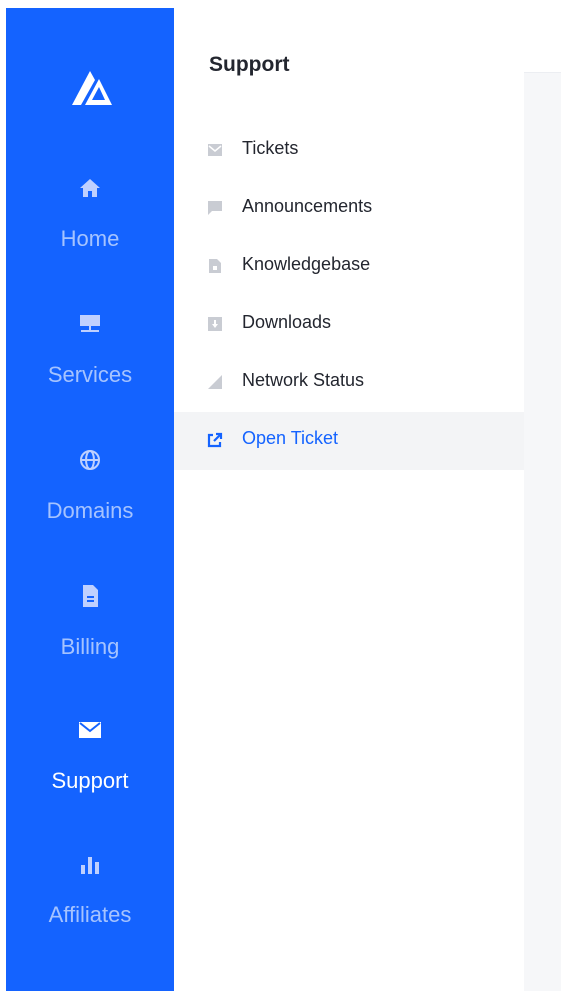  I want to click on rail-item-support: Support, so click(90, 766).